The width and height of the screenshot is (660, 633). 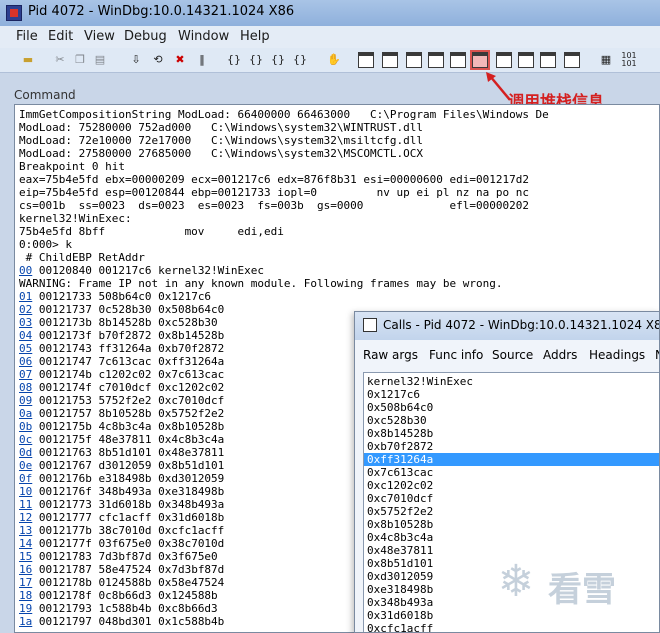 What do you see at coordinates (300, 60) in the screenshot?
I see `run-to-cursor-icon: {}` at bounding box center [300, 60].